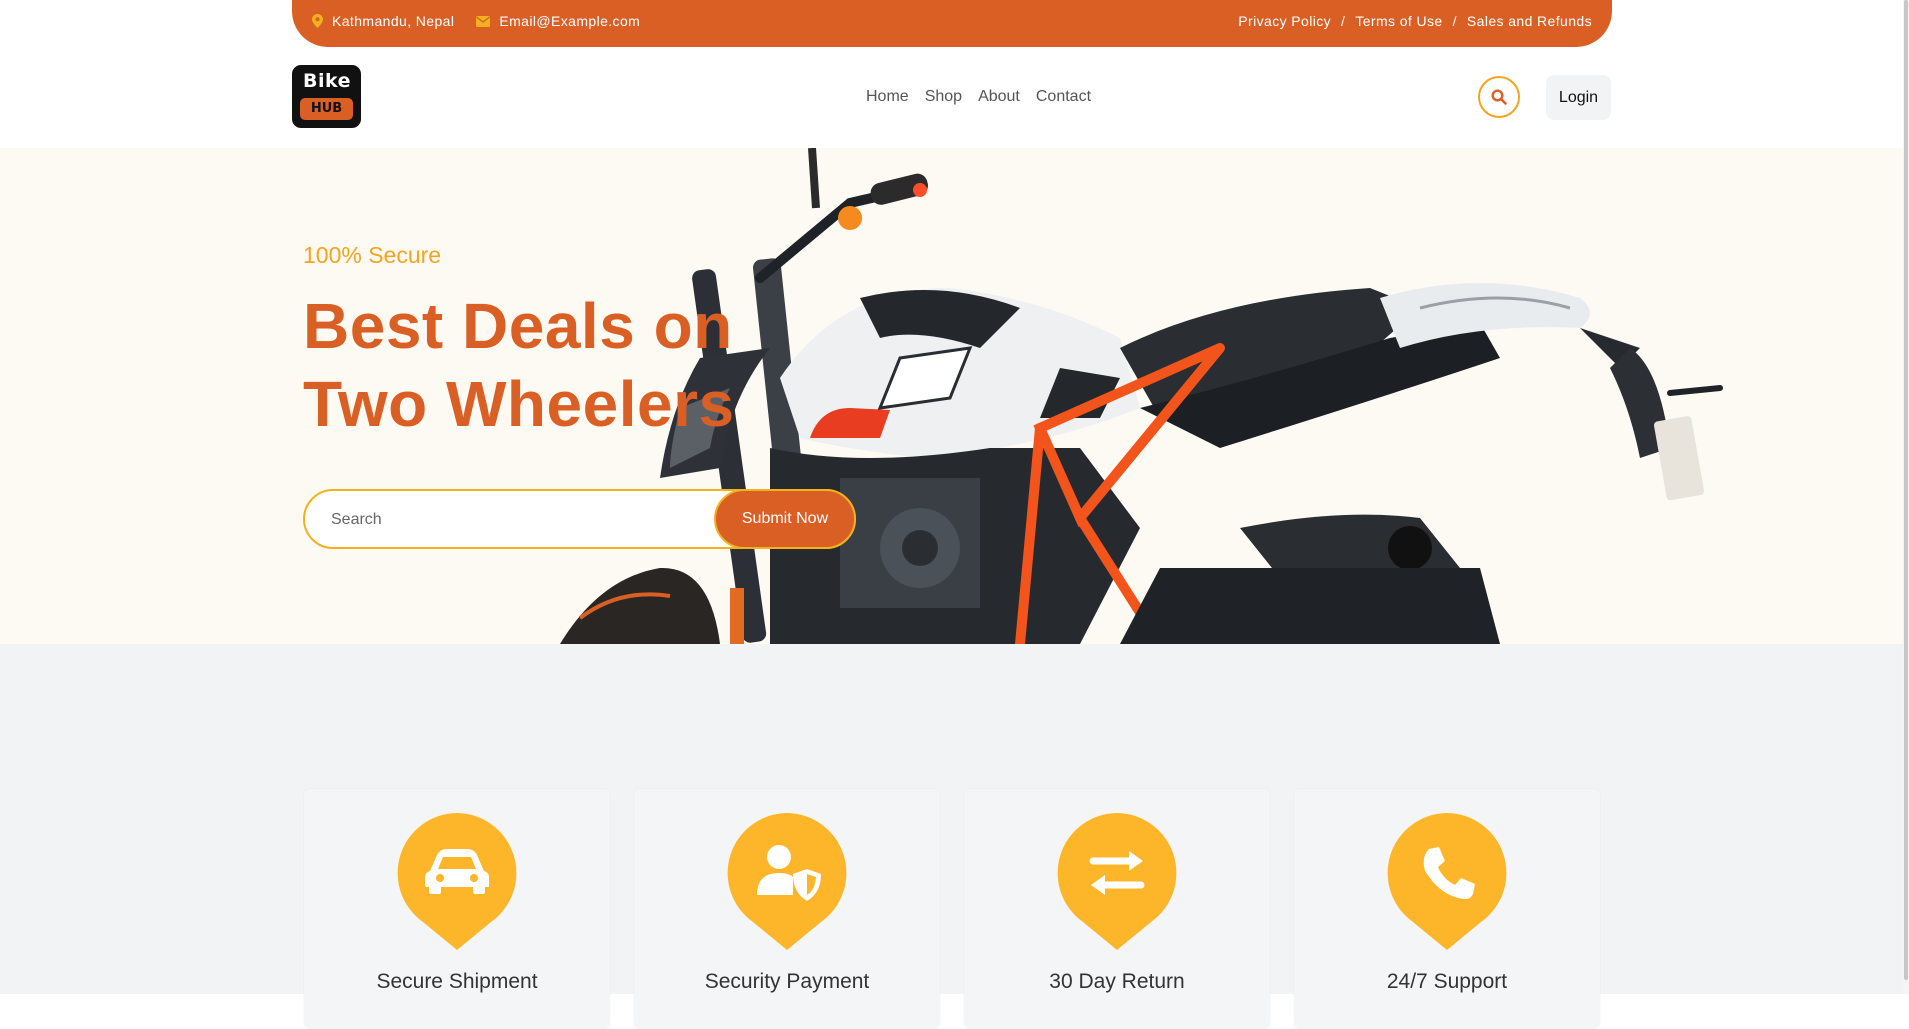  Describe the element at coordinates (483, 21) in the screenshot. I see `envelope-icon` at that location.